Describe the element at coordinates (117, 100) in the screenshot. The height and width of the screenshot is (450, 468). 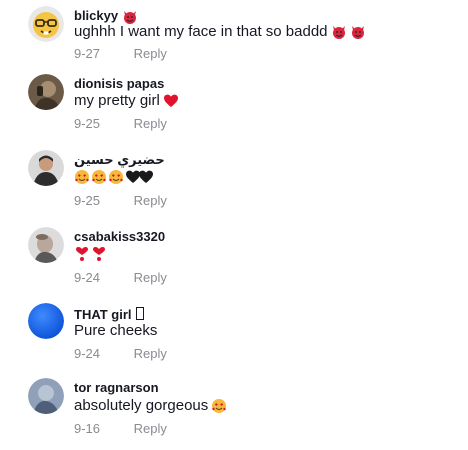
I see `comment-text-content: my pretty girl` at that location.